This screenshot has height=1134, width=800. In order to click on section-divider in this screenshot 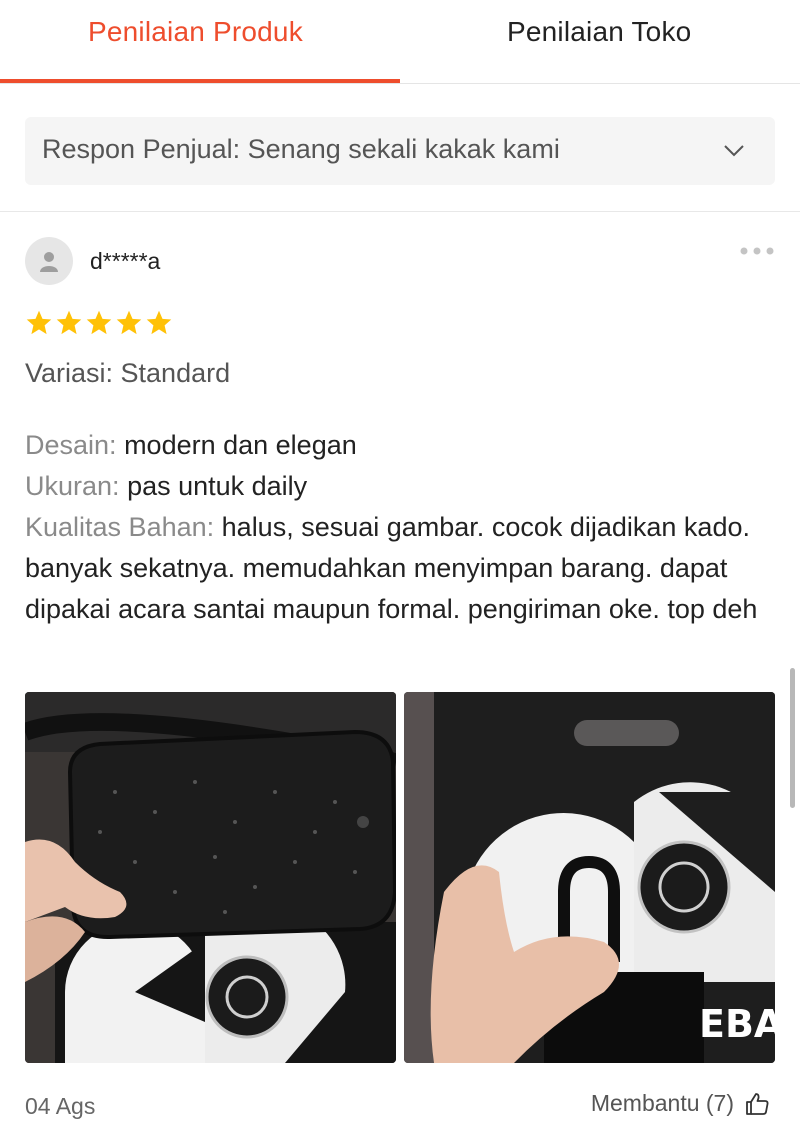, I will do `click(400, 211)`.